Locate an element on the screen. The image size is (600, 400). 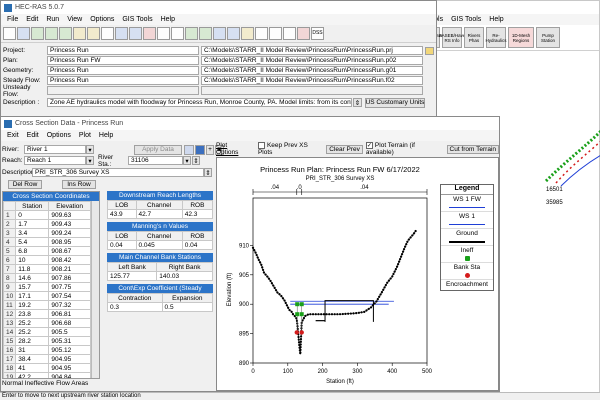
elevation-cell: 909.63 is located at coordinates (69, 215).